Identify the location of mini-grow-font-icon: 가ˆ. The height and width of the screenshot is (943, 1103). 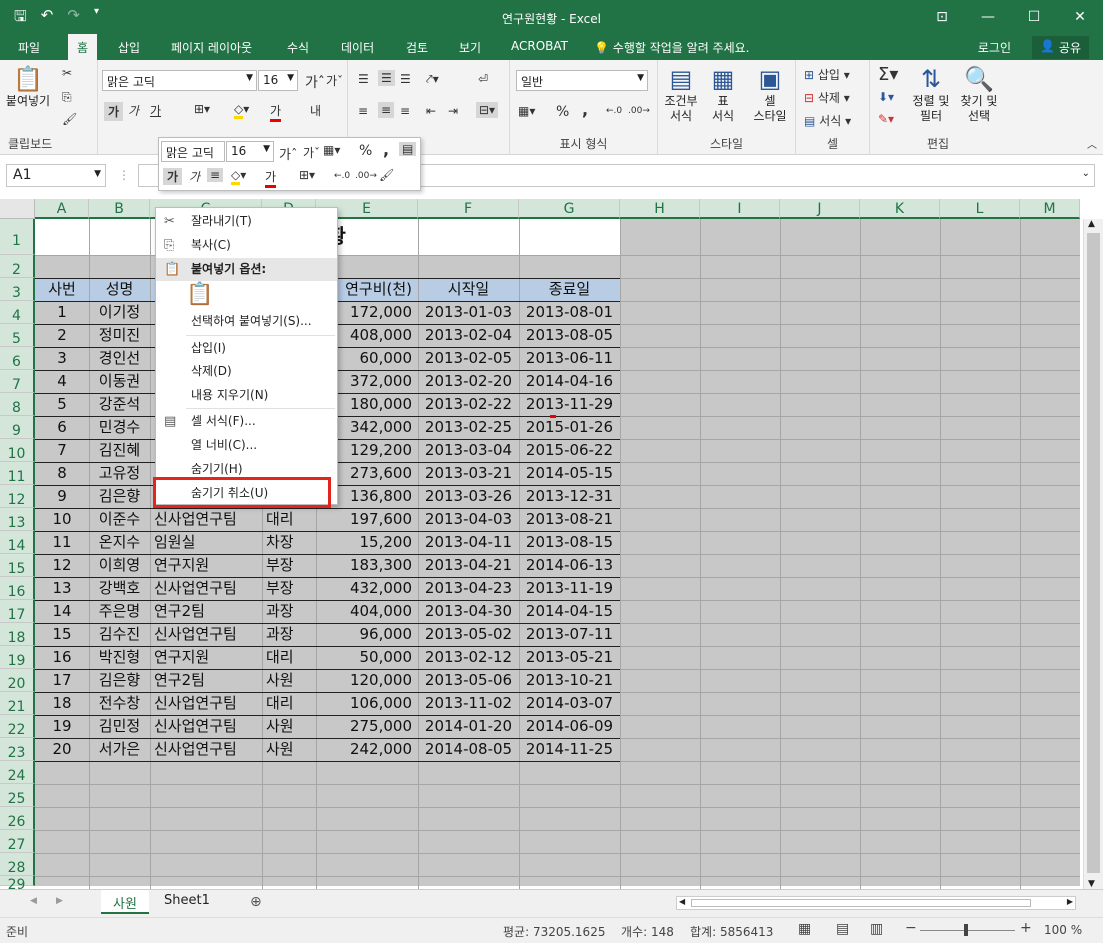
(288, 153).